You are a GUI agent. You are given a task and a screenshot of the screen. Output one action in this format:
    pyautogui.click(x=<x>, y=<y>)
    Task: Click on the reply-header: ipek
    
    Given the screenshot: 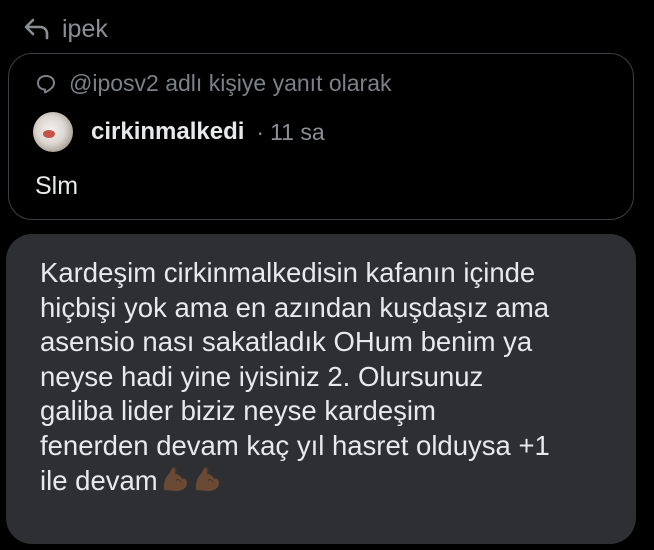 What is the action you would take?
    pyautogui.click(x=66, y=29)
    